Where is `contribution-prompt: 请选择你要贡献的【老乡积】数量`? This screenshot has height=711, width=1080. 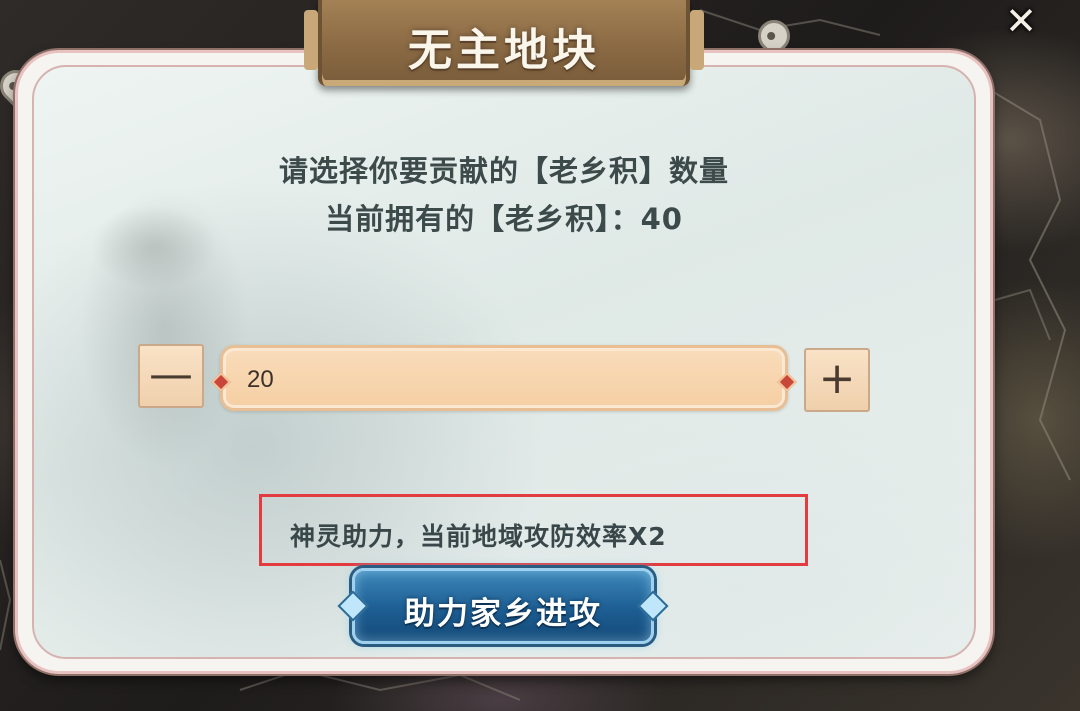
contribution-prompt: 请选择你要贡献的【老乡积】数量 is located at coordinates (503, 171).